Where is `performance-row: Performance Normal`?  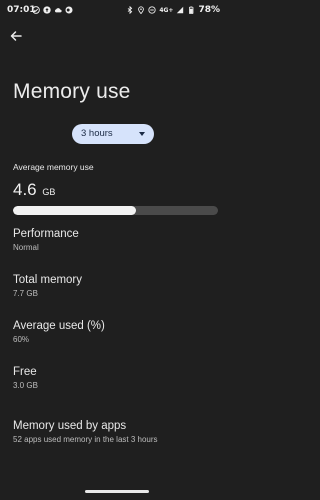 performance-row: Performance Normal is located at coordinates (46, 240).